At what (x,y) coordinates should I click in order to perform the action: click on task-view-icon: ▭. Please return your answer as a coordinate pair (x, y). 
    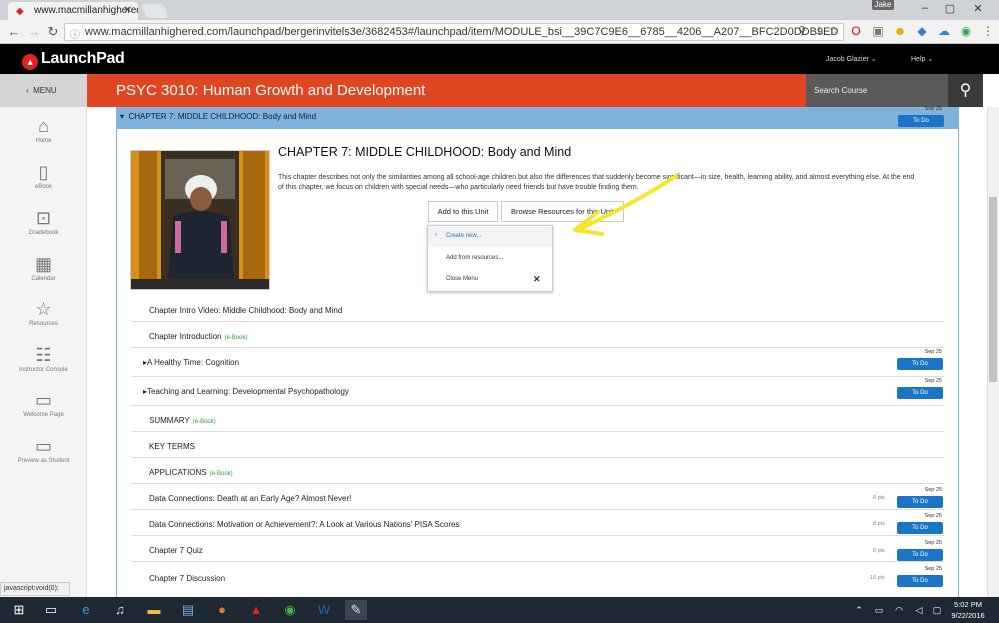
    Looking at the image, I should click on (51, 610).